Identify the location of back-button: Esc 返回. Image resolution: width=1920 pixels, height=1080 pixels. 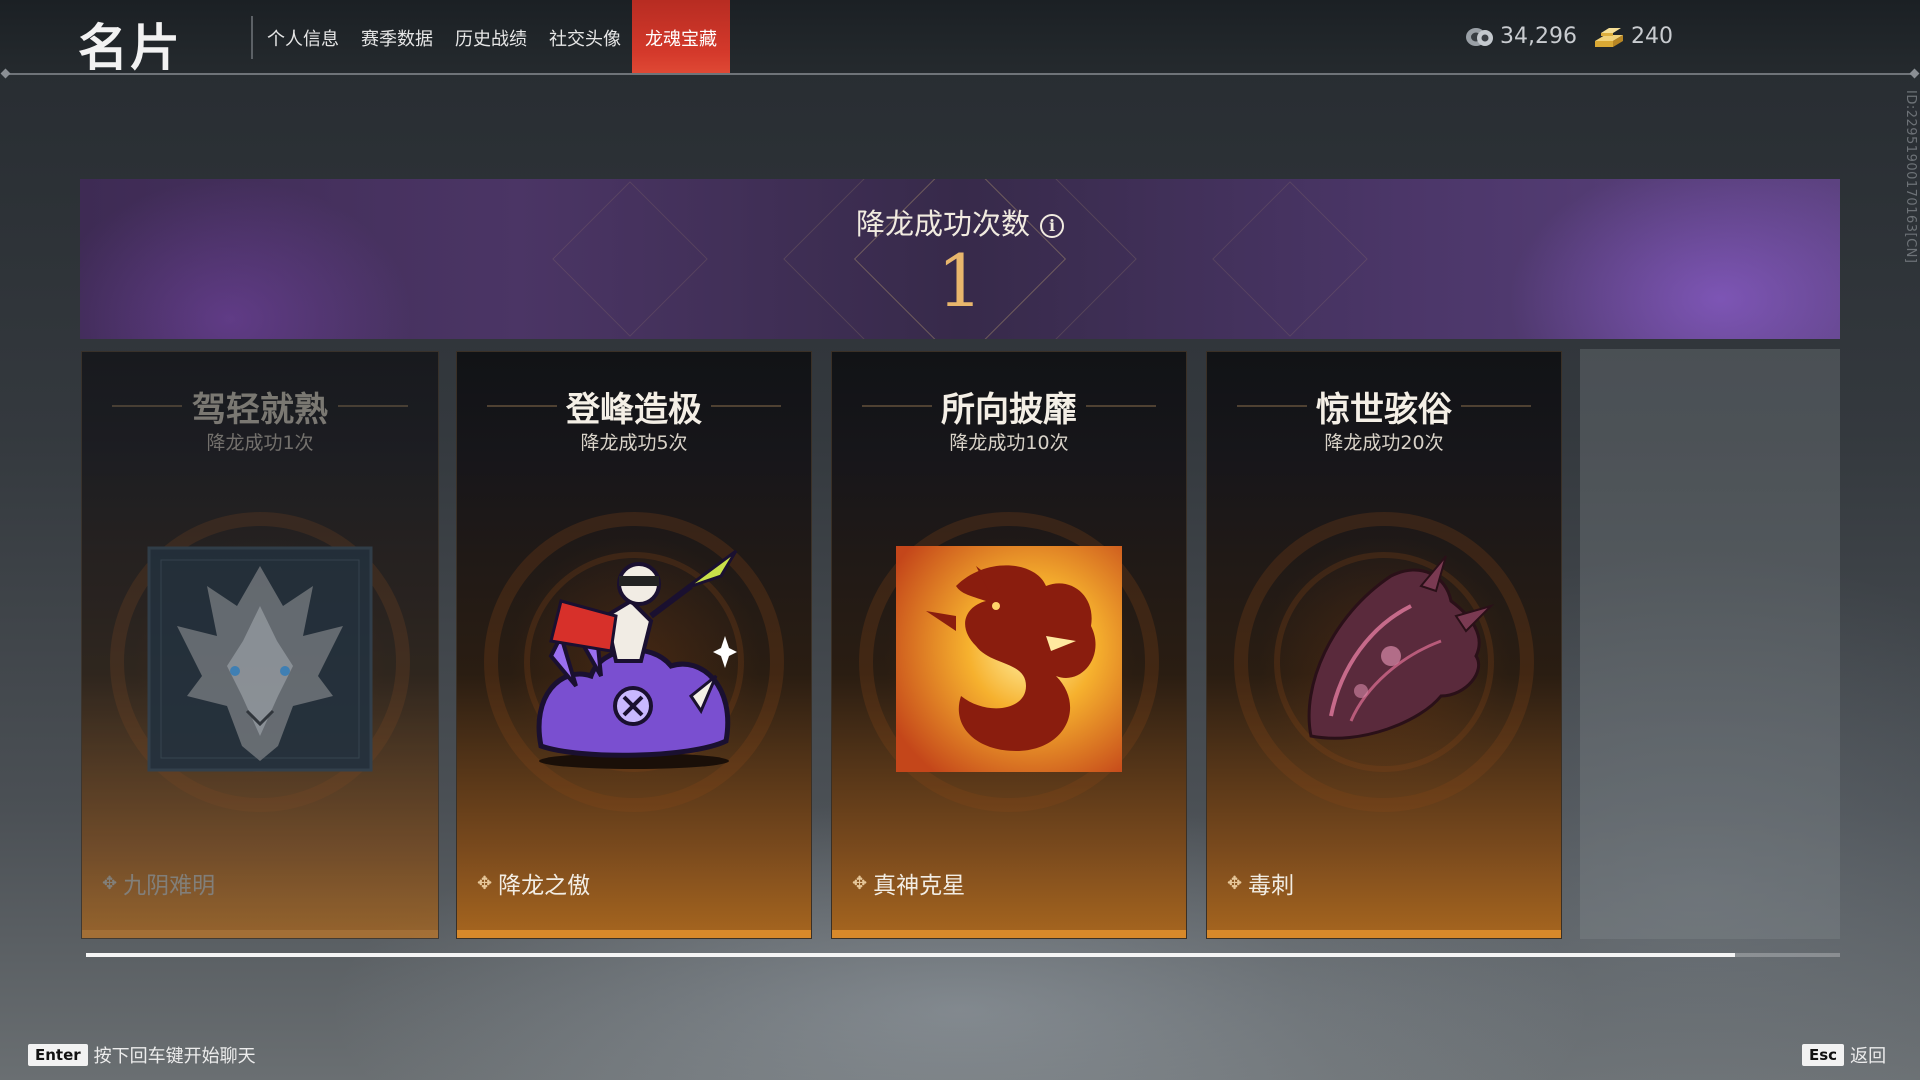
(1844, 1055).